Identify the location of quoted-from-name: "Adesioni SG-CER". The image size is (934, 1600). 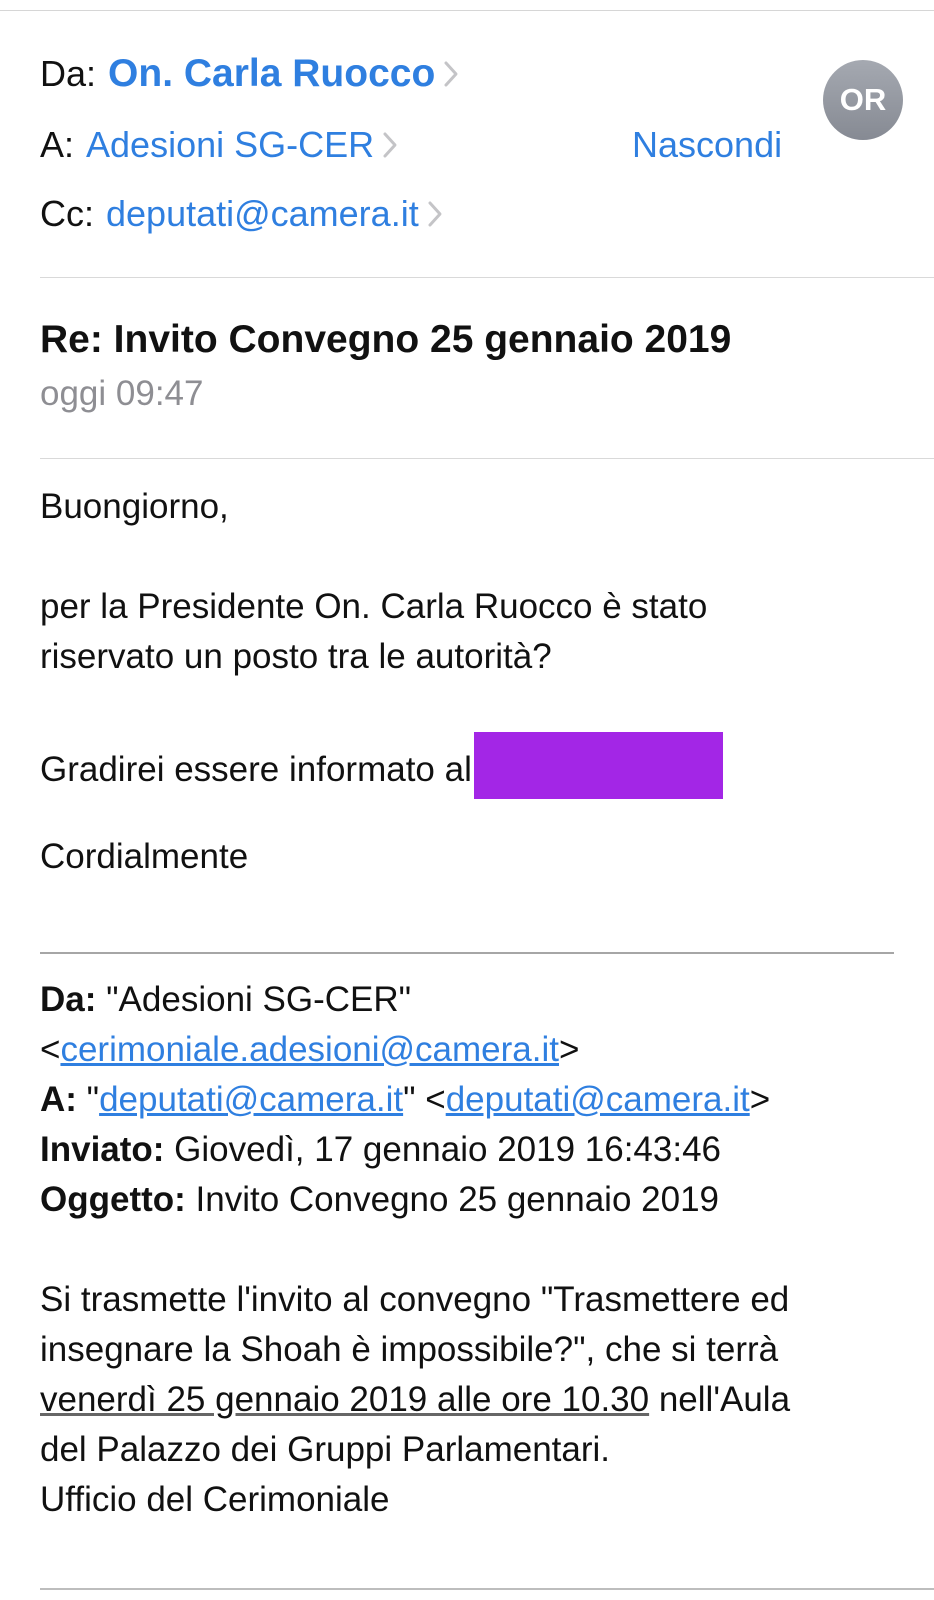
(254, 999).